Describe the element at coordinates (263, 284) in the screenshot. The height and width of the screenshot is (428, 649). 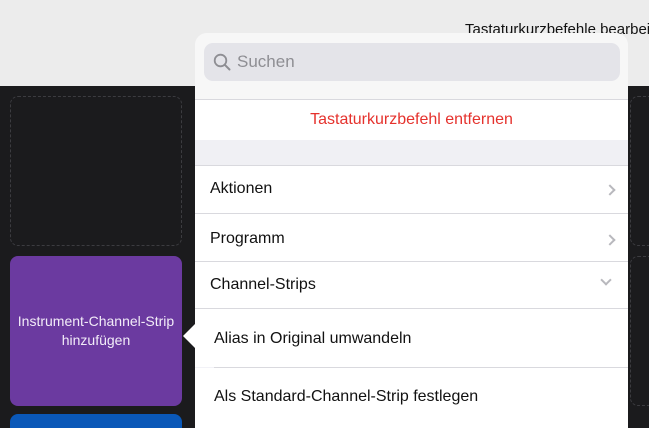
I see `menu-item-label: Channel-Strips` at that location.